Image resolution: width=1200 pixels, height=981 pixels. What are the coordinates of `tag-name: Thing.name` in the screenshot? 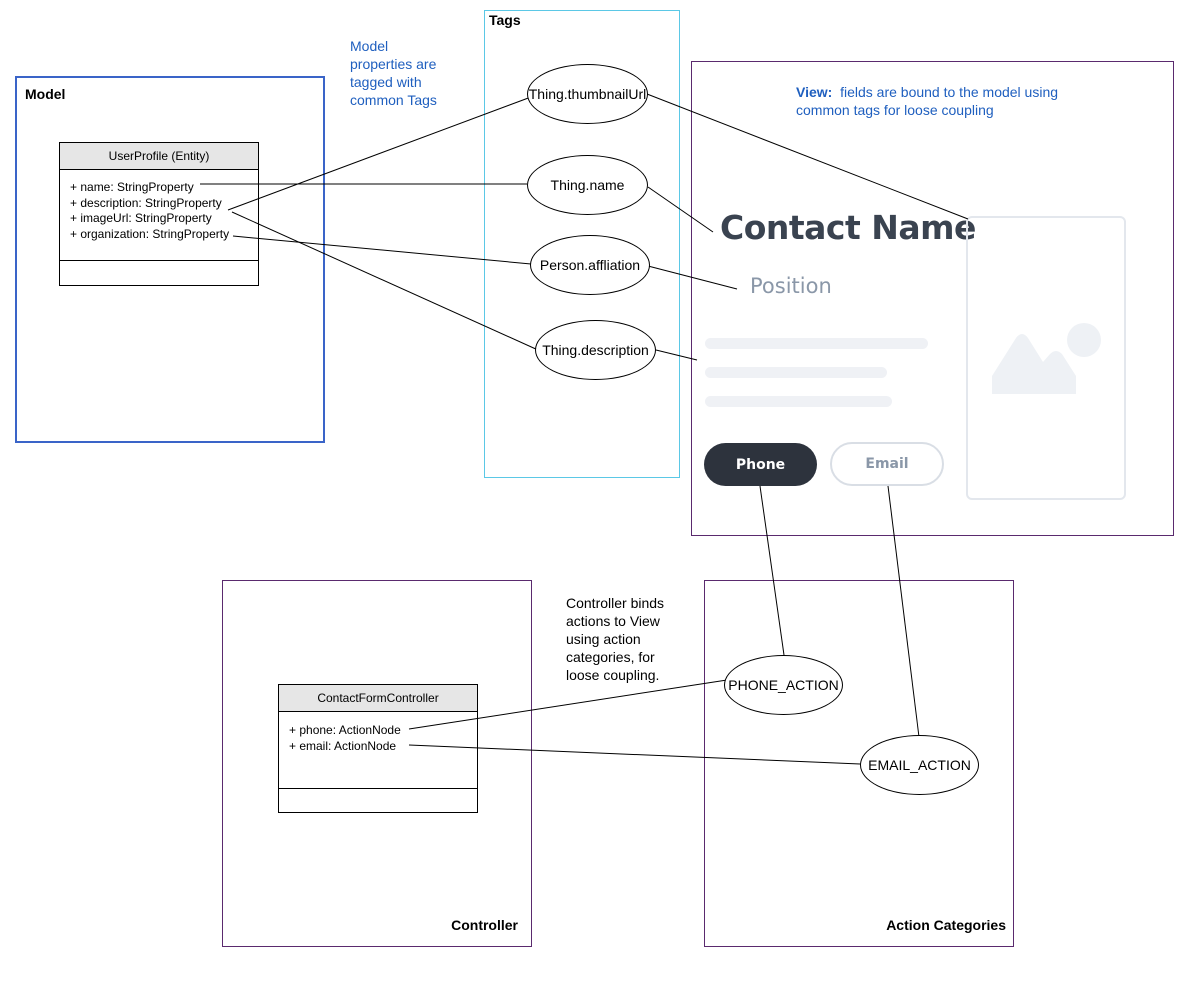 It's located at (587, 185).